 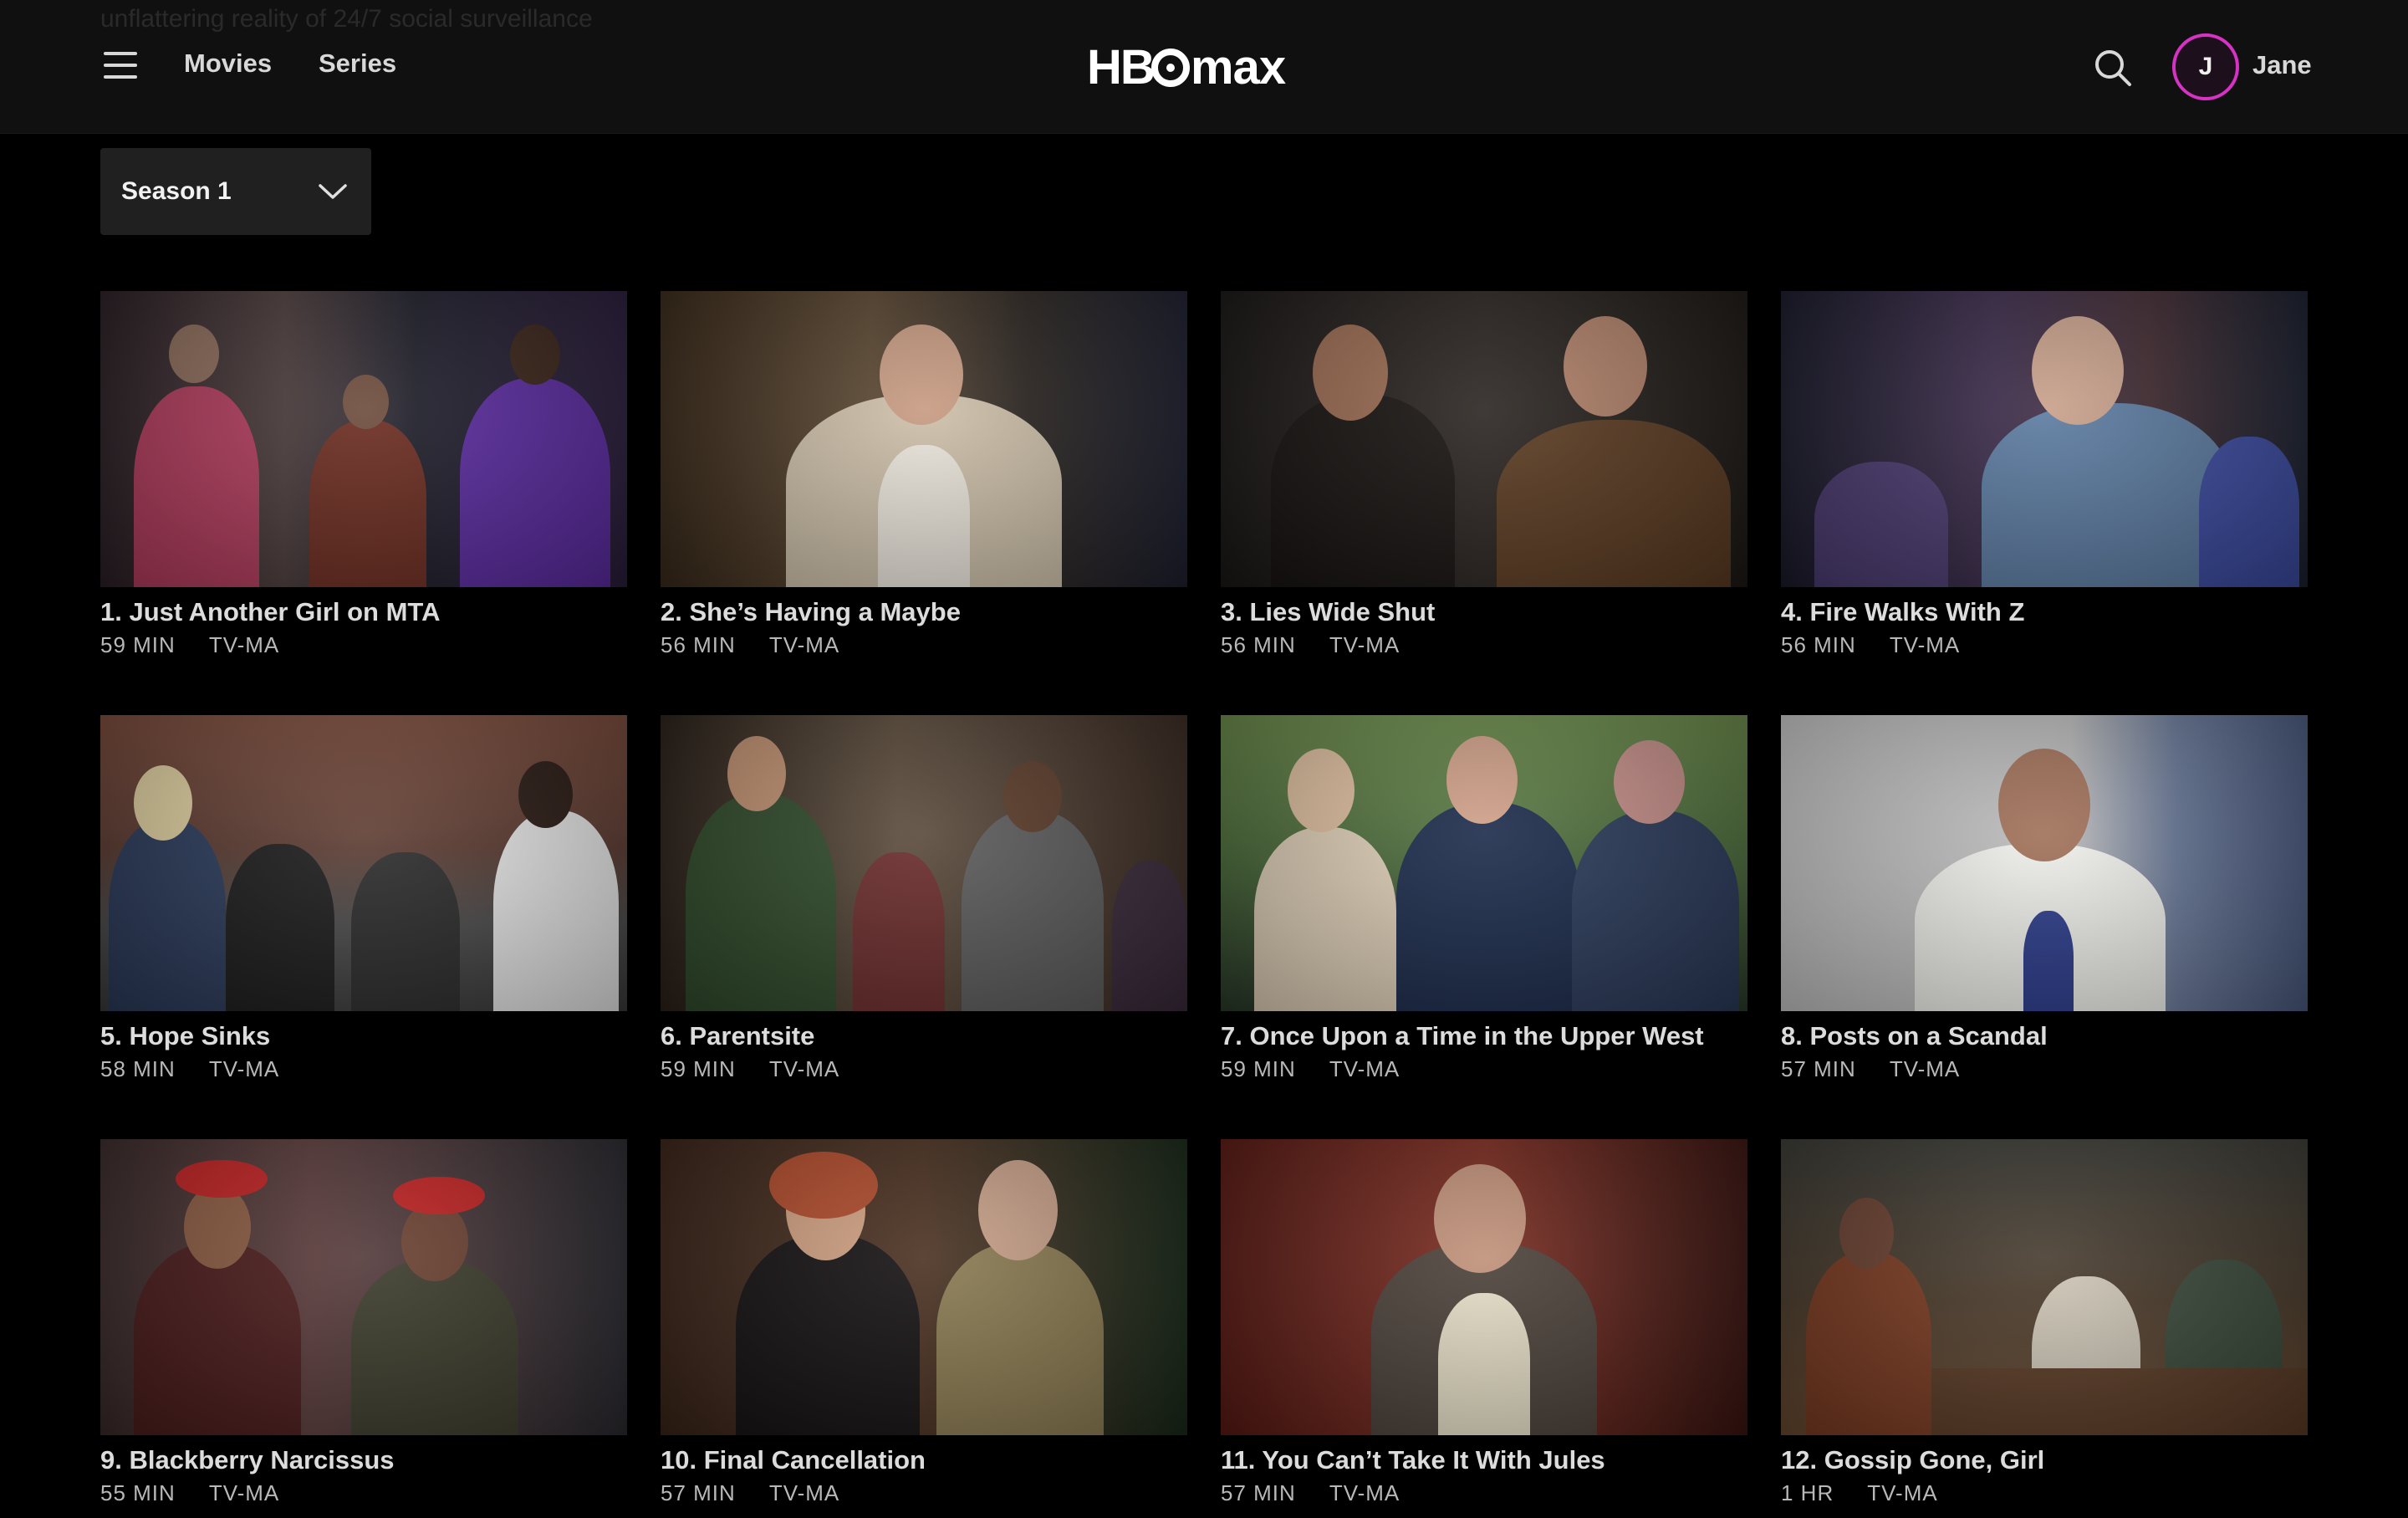 I want to click on episode-card: 9. Blackberry Narcissus 55 MIN TV-MA, so click(x=363, y=1328).